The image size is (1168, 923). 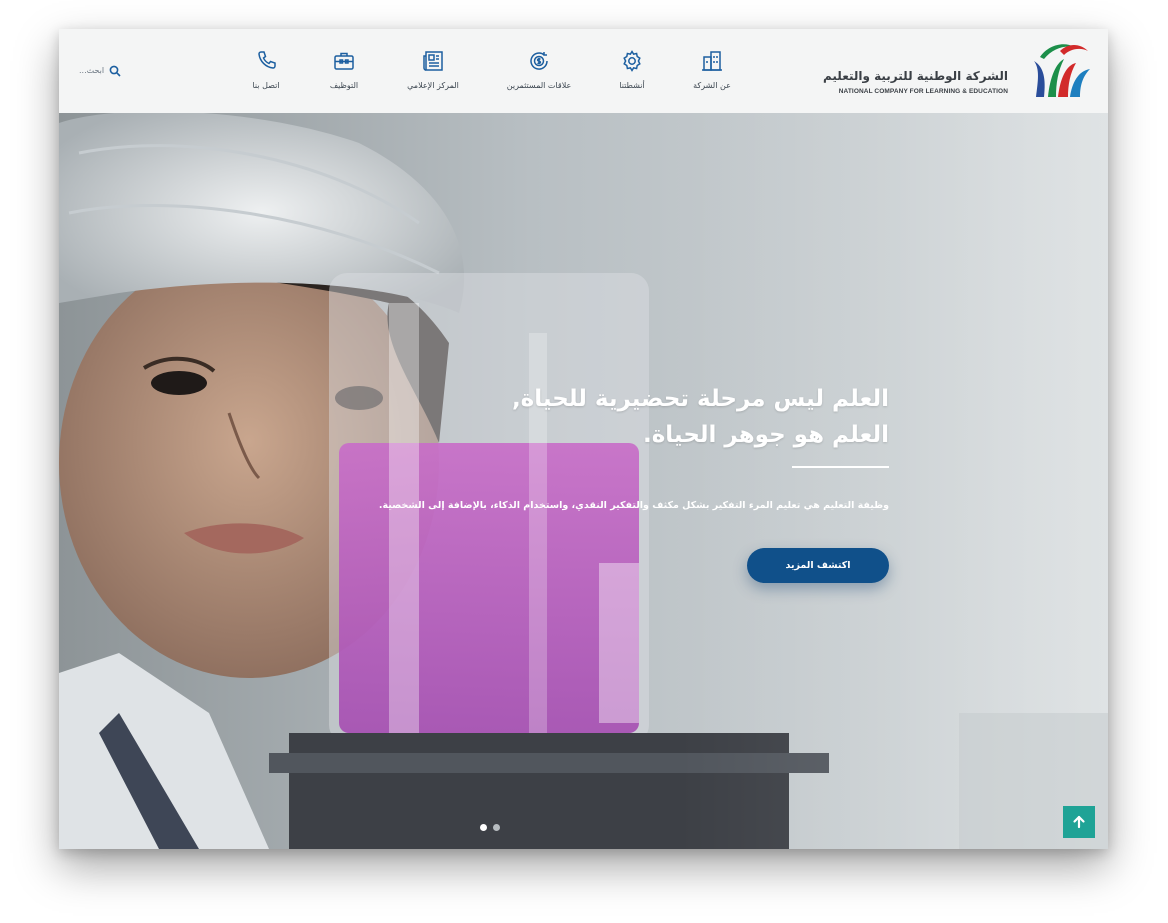 What do you see at coordinates (266, 74) in the screenshot?
I see `nav-item-contact: اتصل بنا` at bounding box center [266, 74].